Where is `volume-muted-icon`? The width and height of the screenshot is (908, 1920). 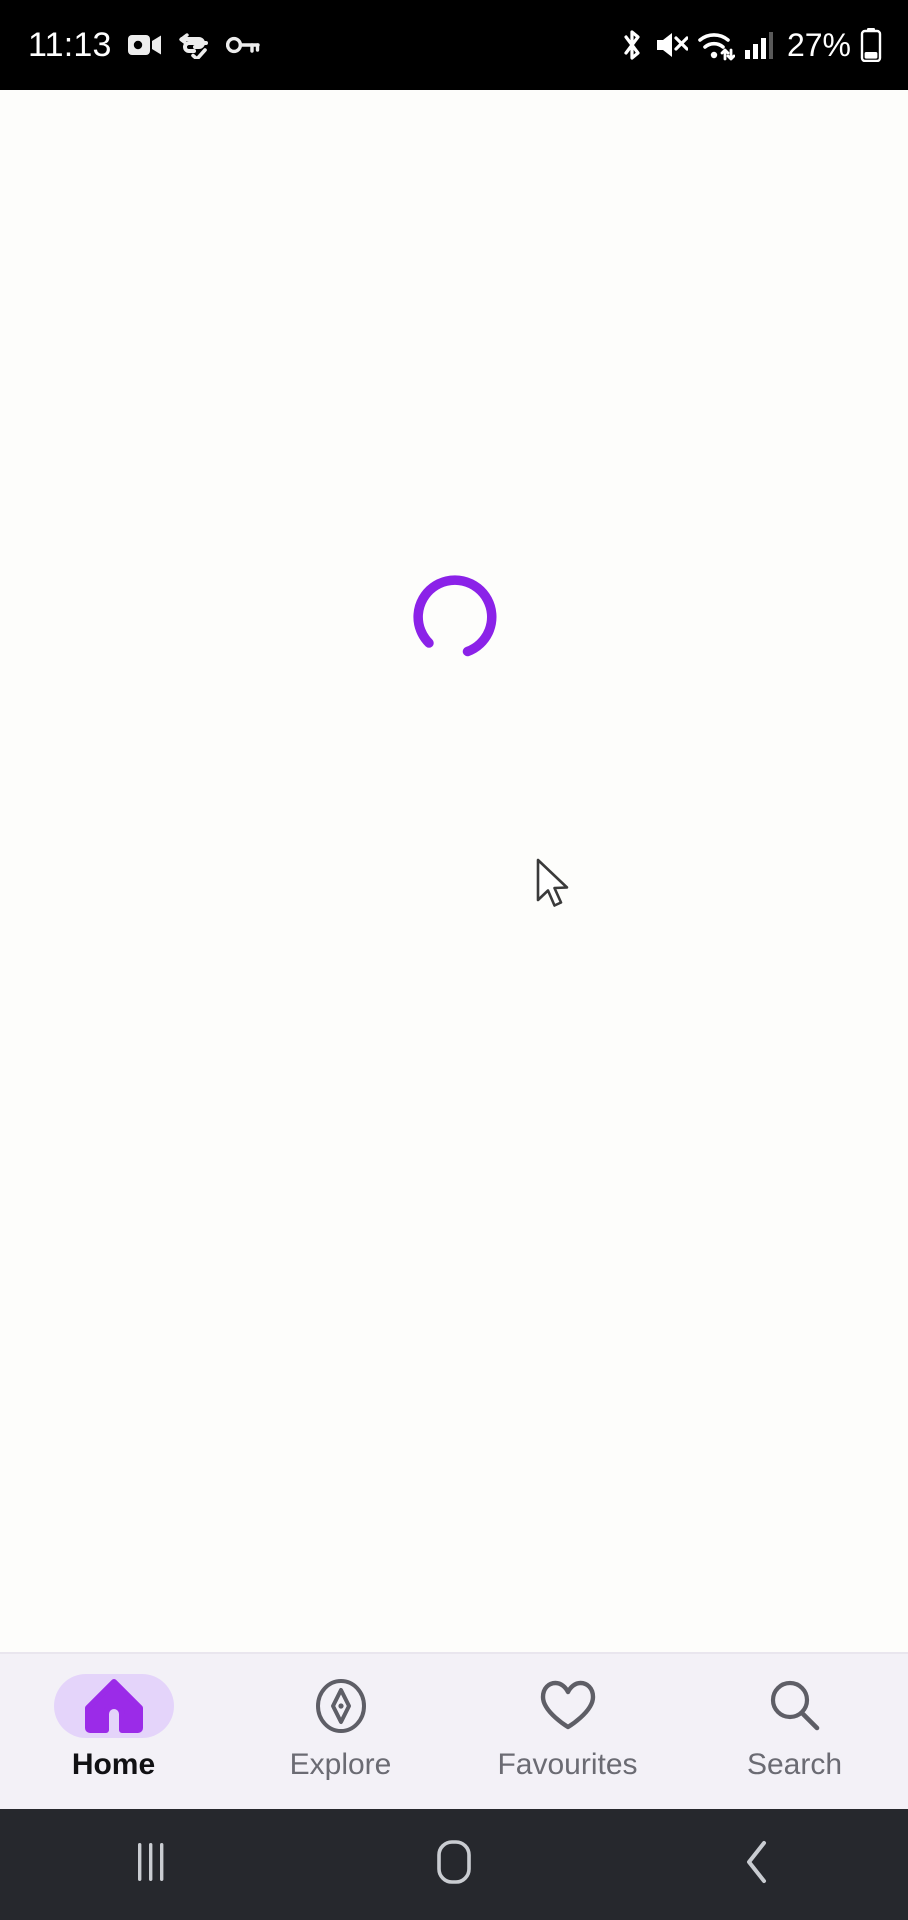
volume-muted-icon is located at coordinates (671, 45).